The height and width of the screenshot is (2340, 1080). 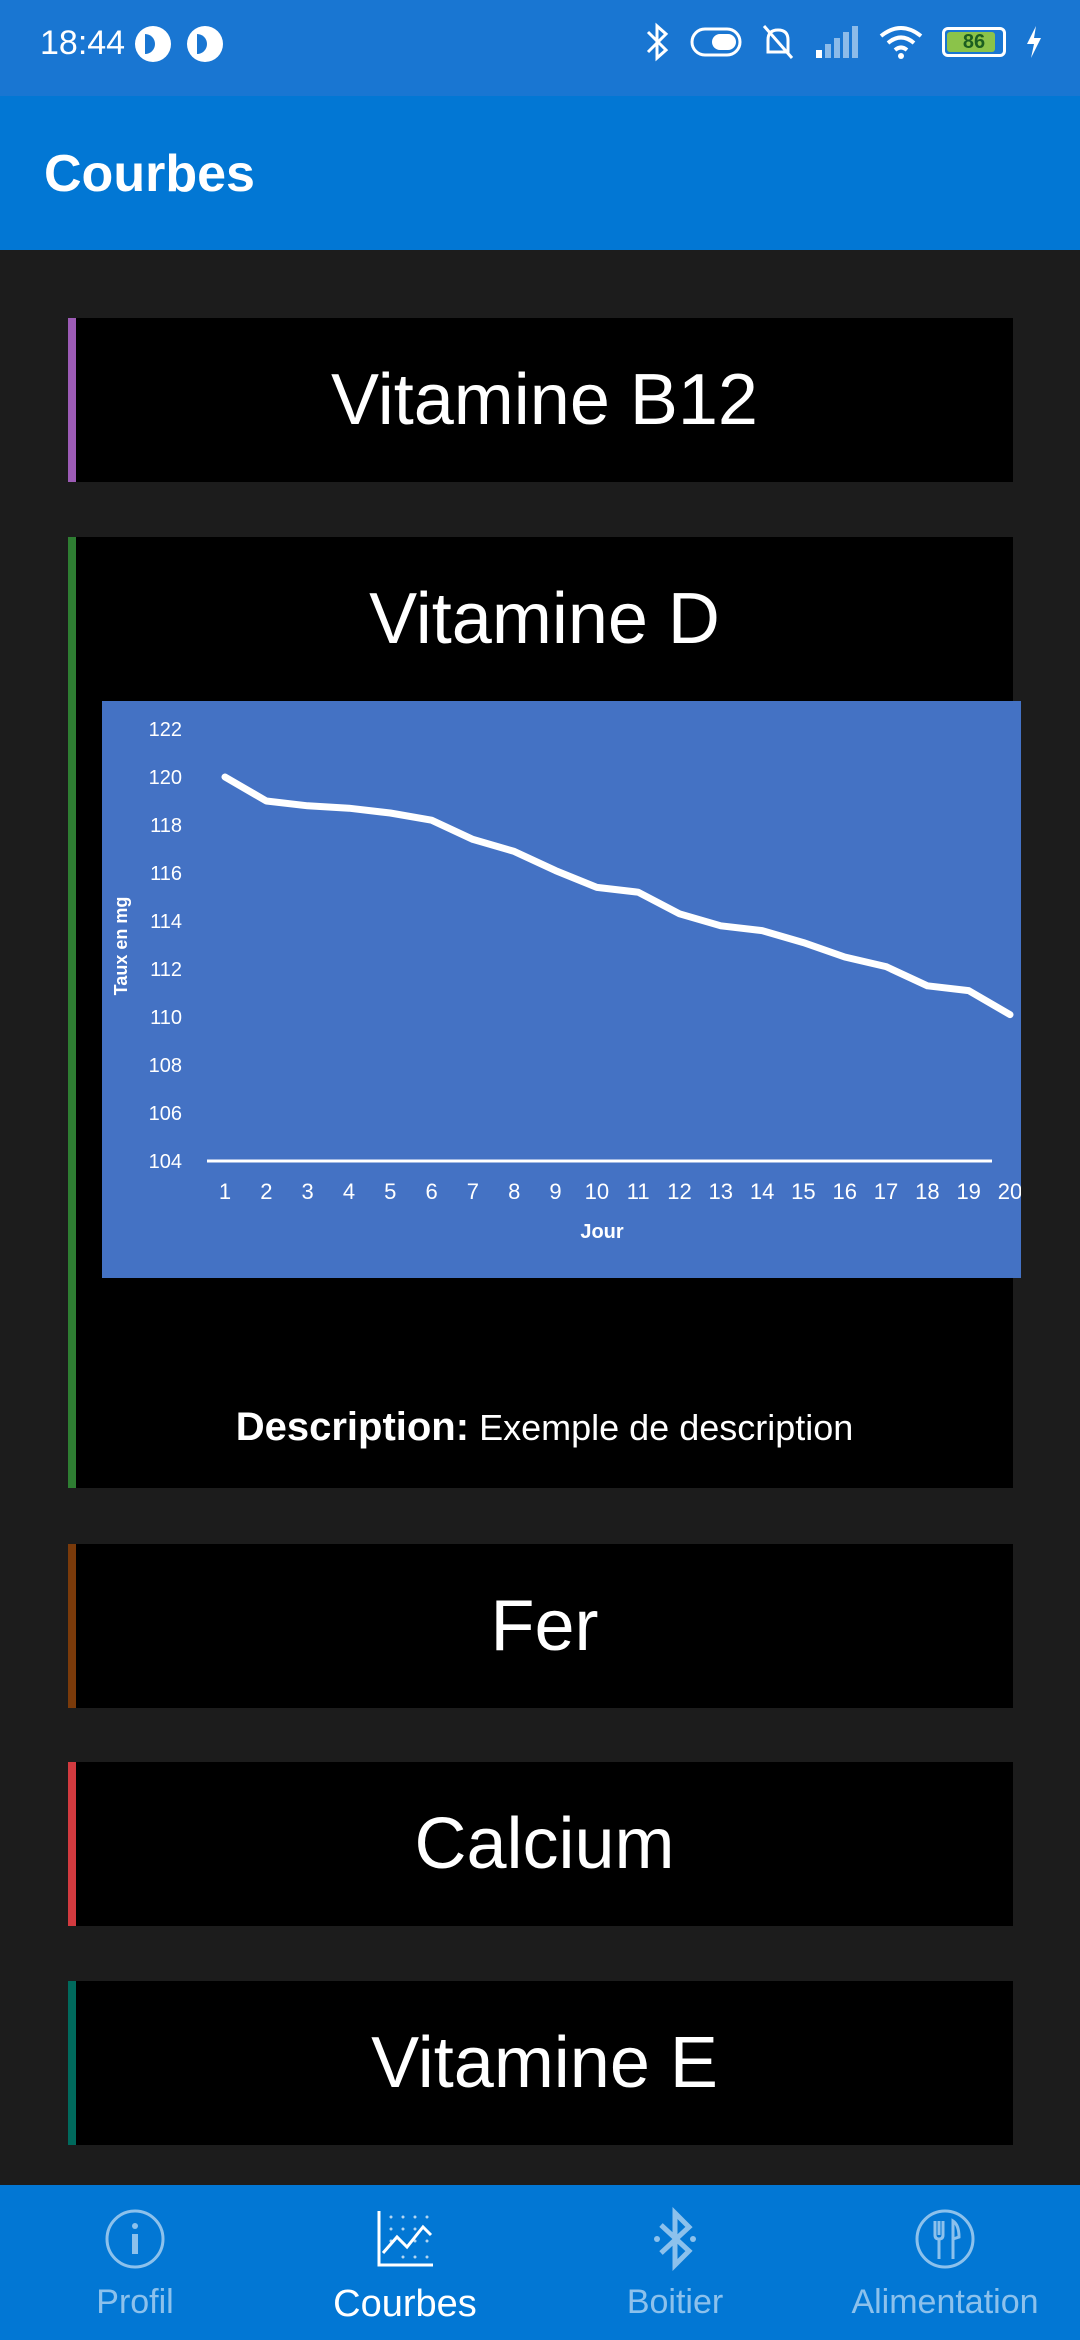 I want to click on y-tick-label: 112, so click(x=166, y=970).